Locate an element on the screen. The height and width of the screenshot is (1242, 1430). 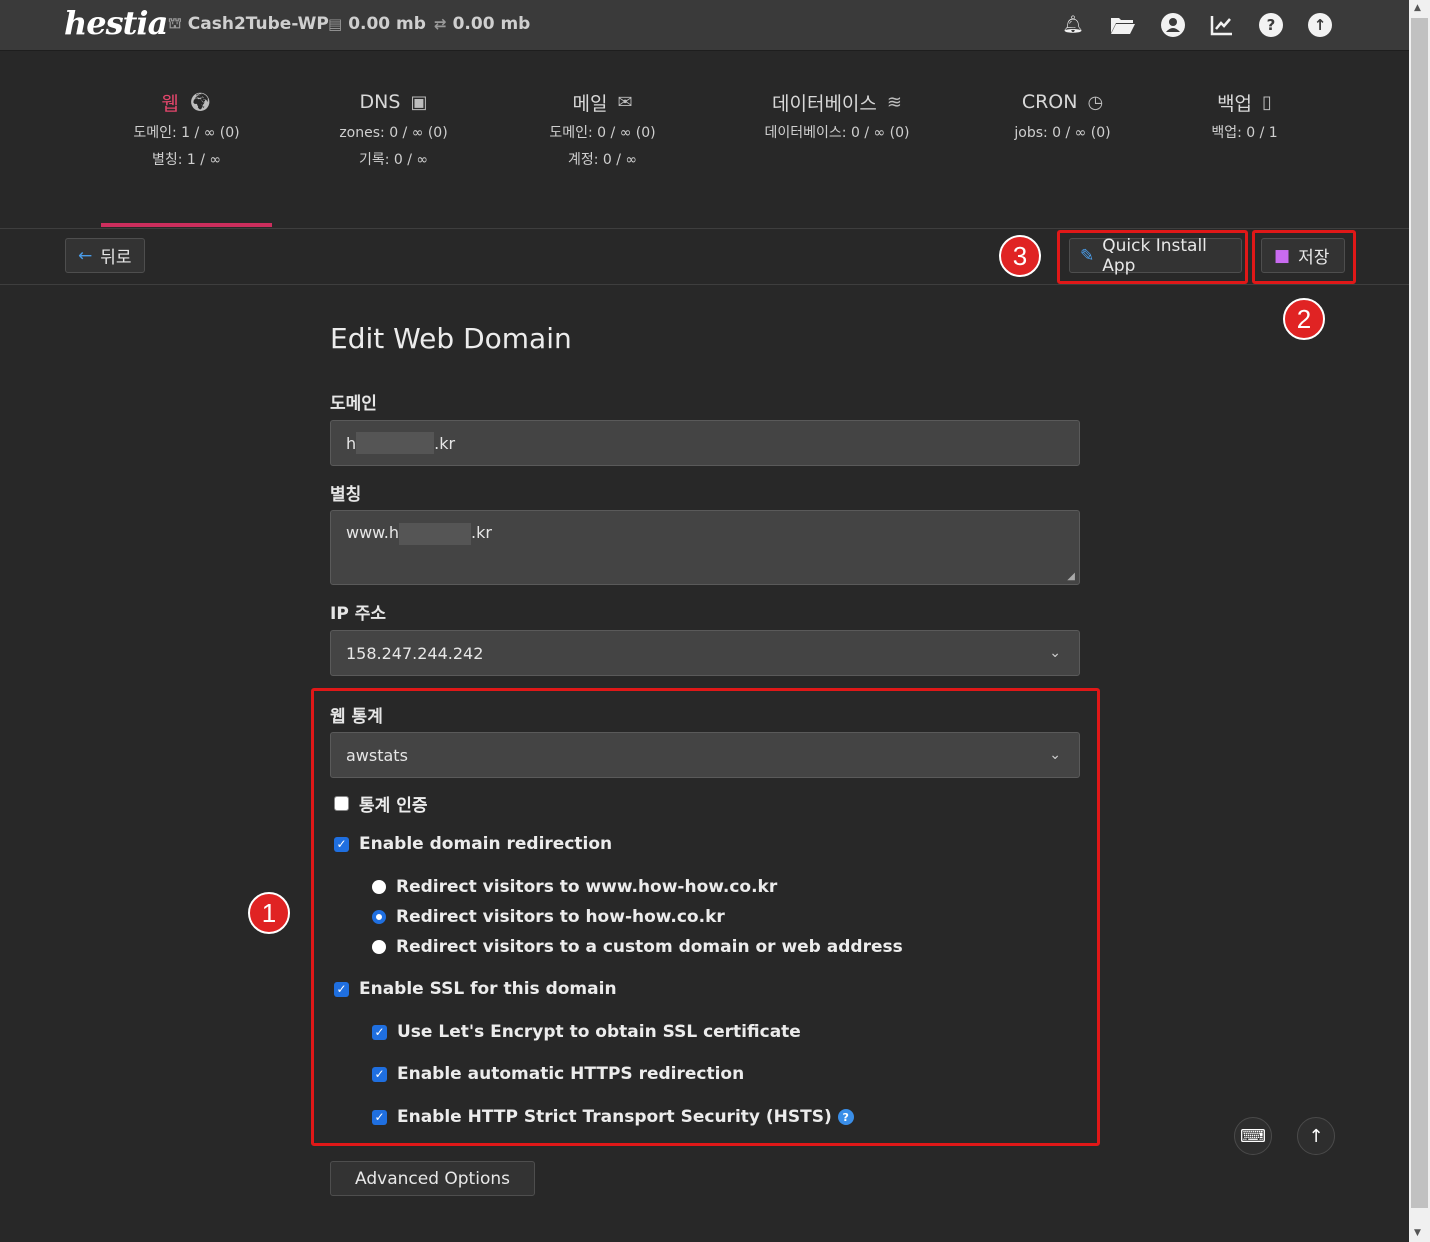
ssl-enable-checkbox: ✓ is located at coordinates (341, 989).